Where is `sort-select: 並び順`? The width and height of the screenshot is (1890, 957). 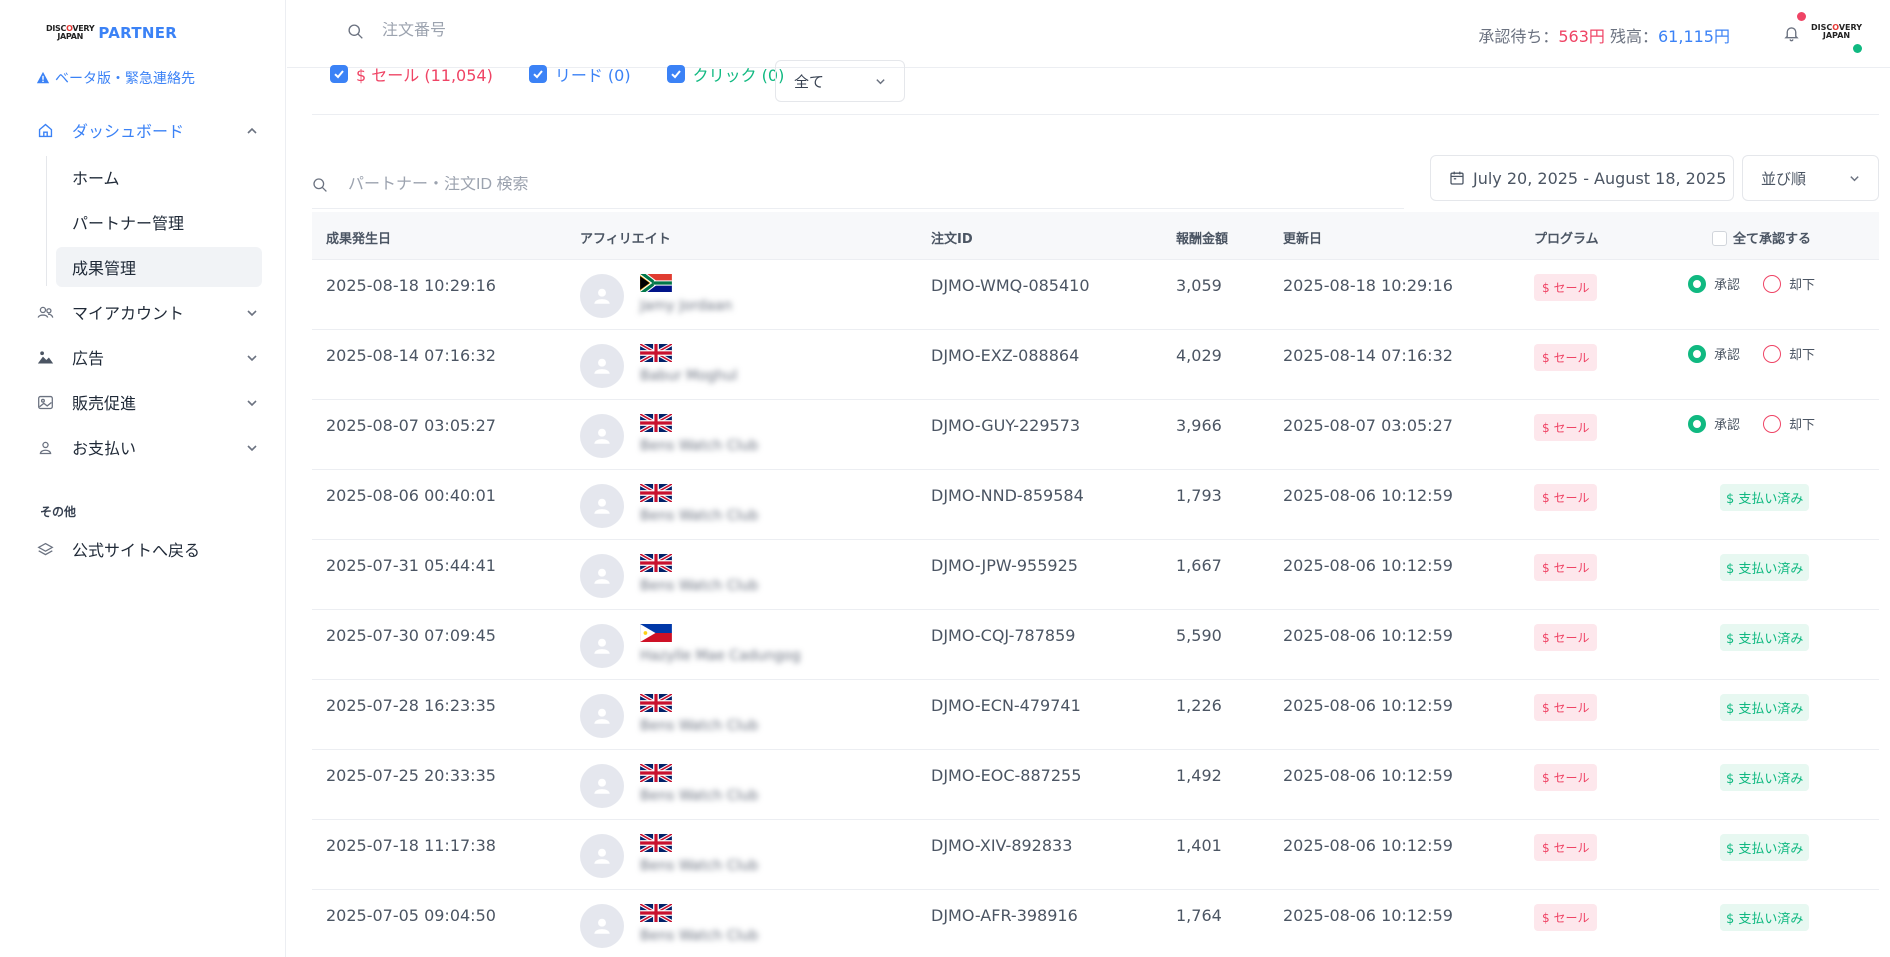 sort-select: 並び順 is located at coordinates (1810, 178).